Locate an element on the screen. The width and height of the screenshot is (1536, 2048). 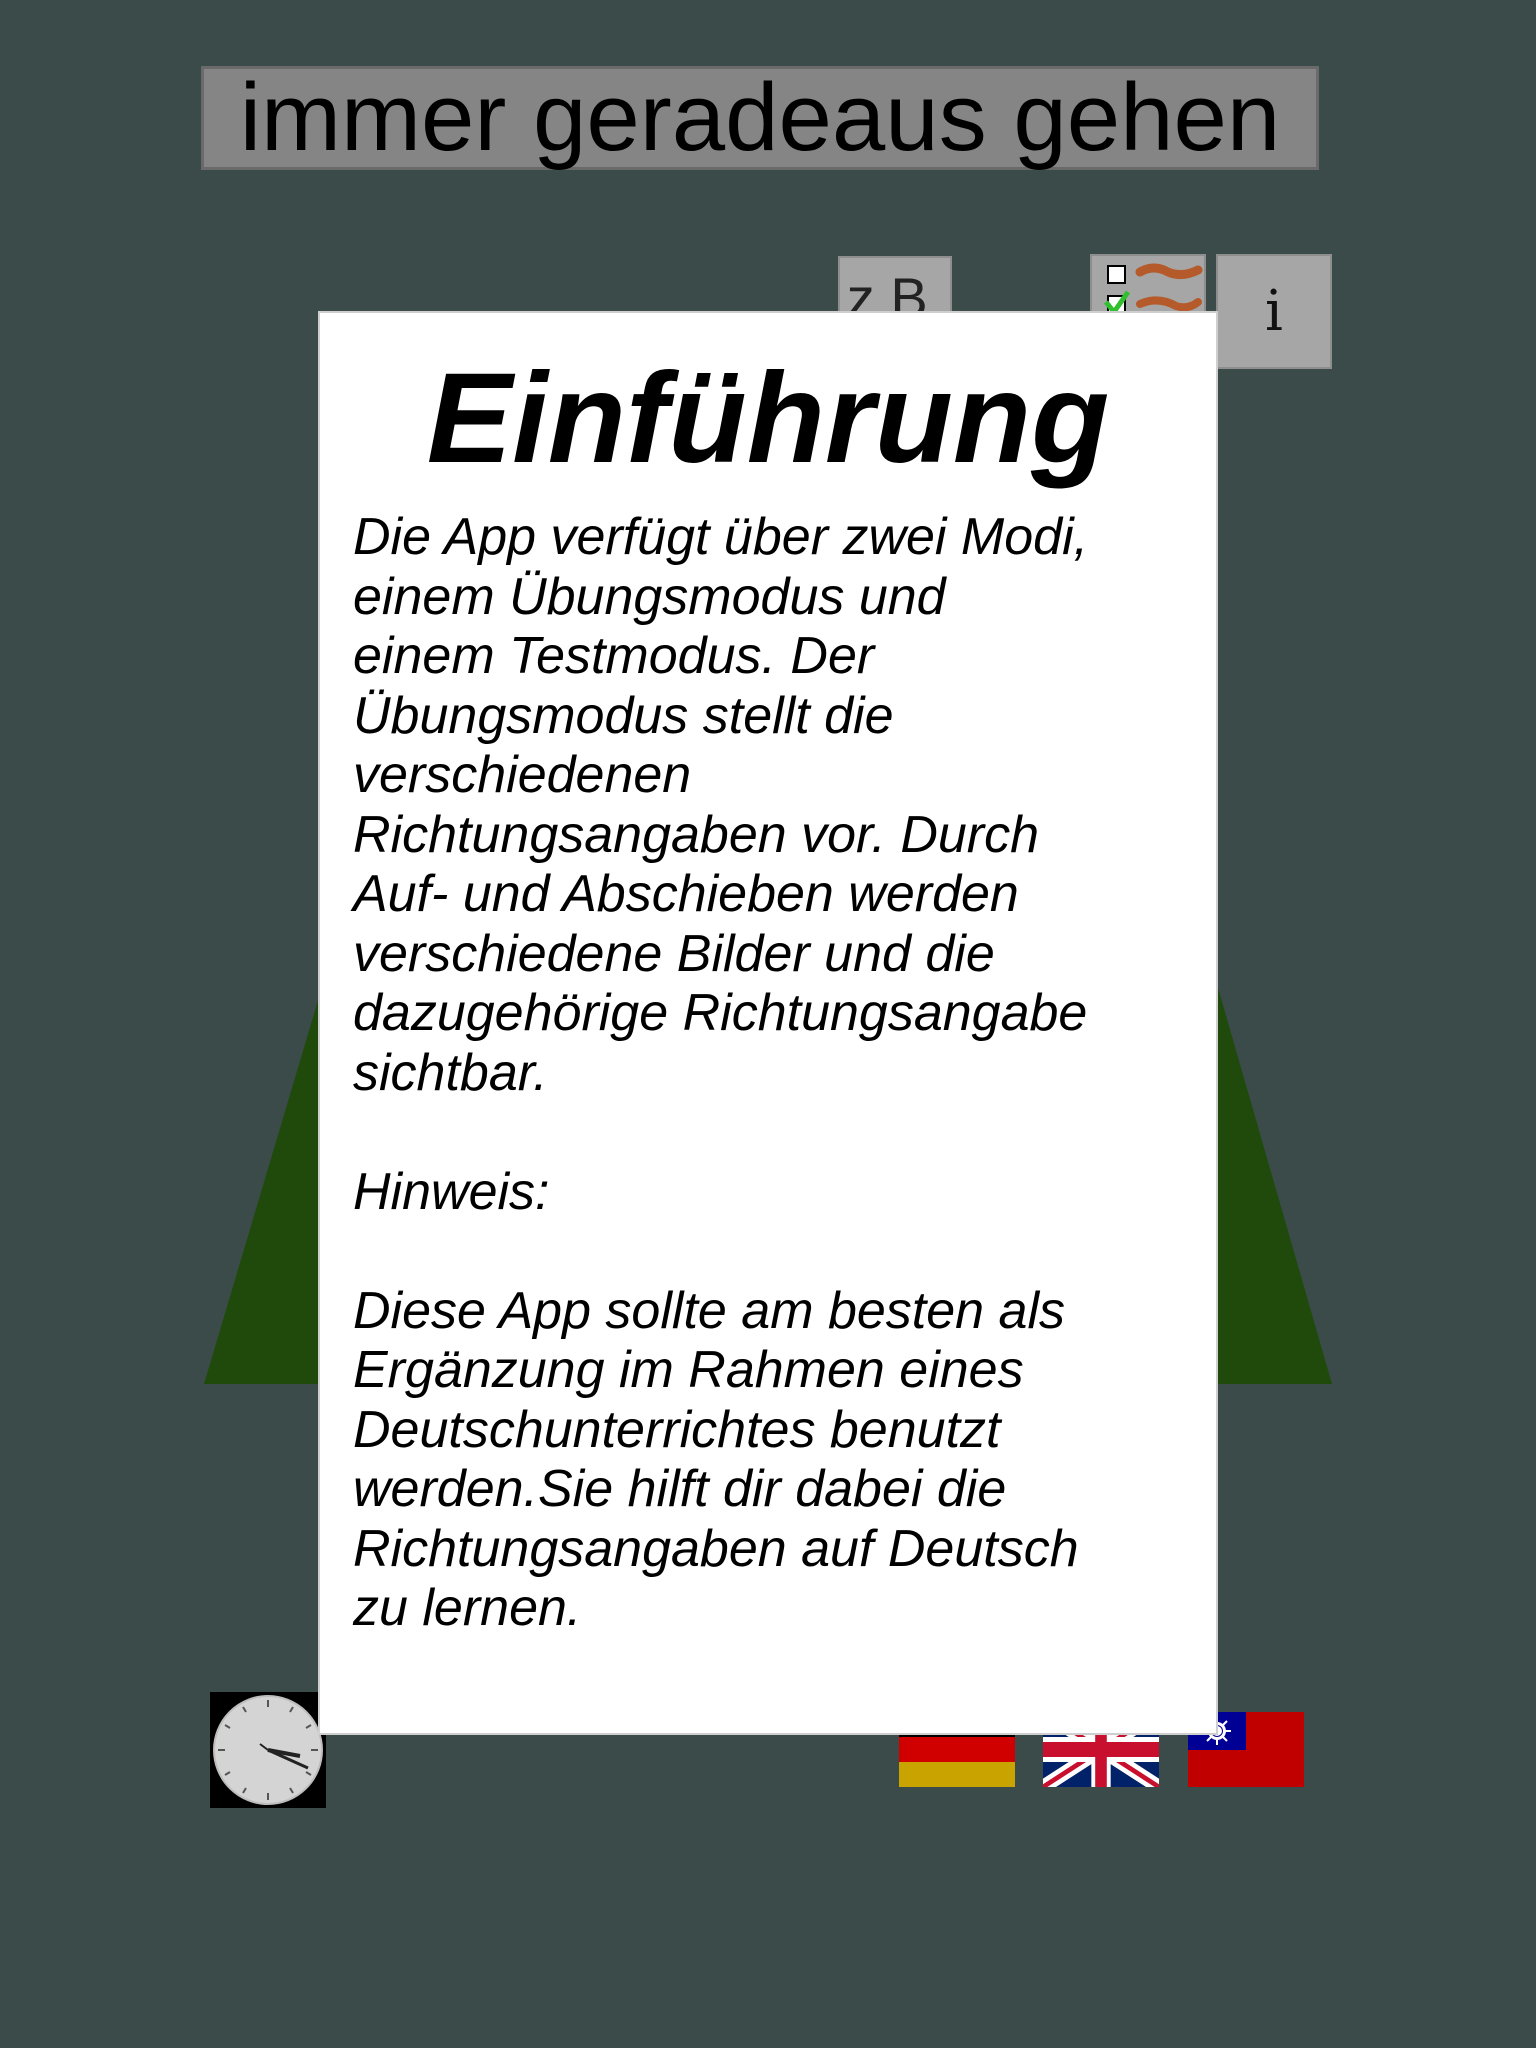
clock-icon is located at coordinates (268, 1750).